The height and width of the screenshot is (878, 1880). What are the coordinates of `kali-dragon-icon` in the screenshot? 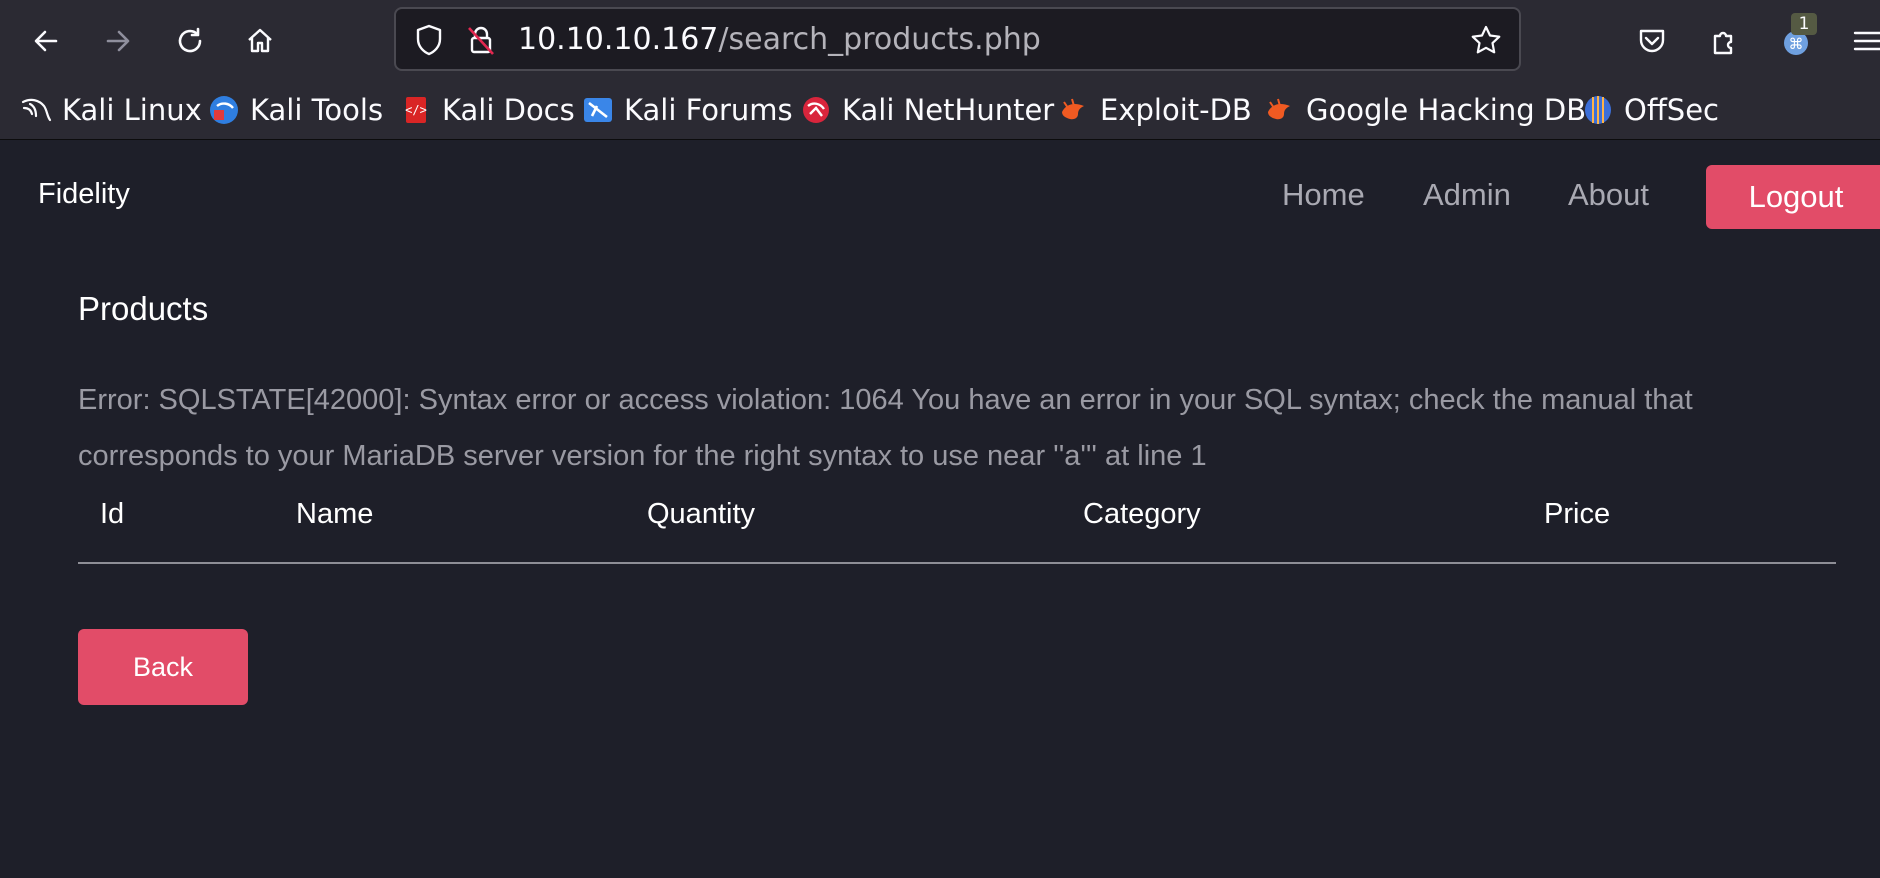 It's located at (36, 110).